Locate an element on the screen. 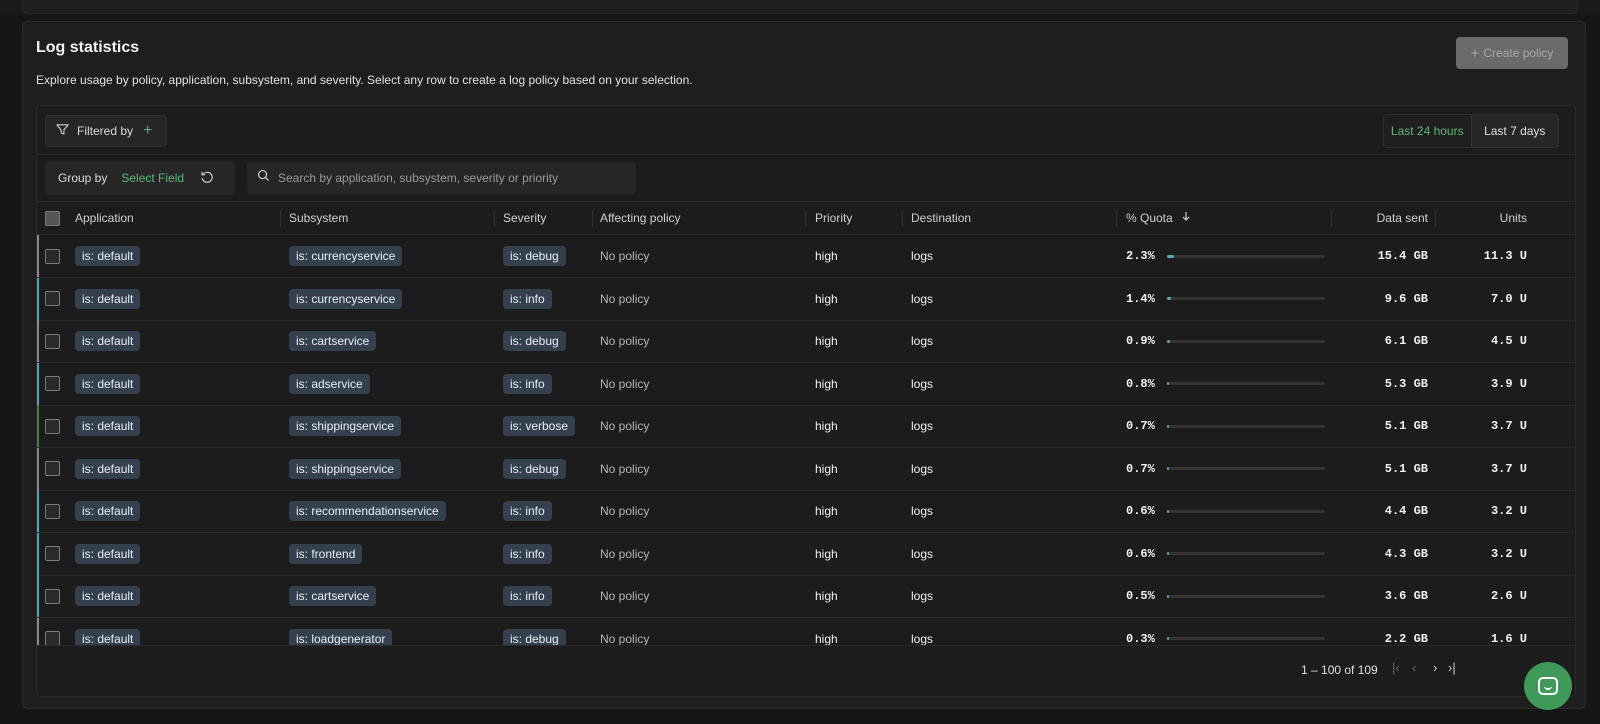 The image size is (1600, 724). column-header-data-sent: Data sent is located at coordinates (1388, 218).